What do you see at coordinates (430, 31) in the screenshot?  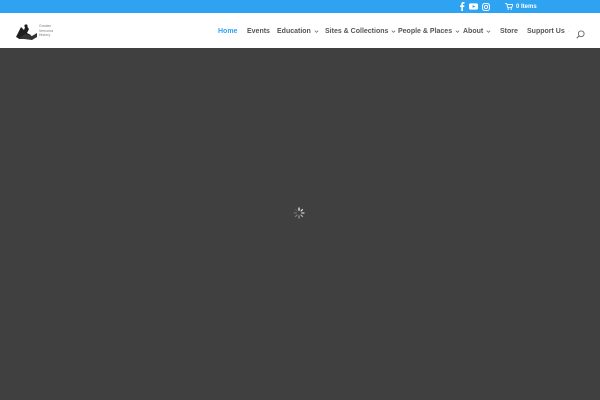 I see `nav-item-people-places: People & Places` at bounding box center [430, 31].